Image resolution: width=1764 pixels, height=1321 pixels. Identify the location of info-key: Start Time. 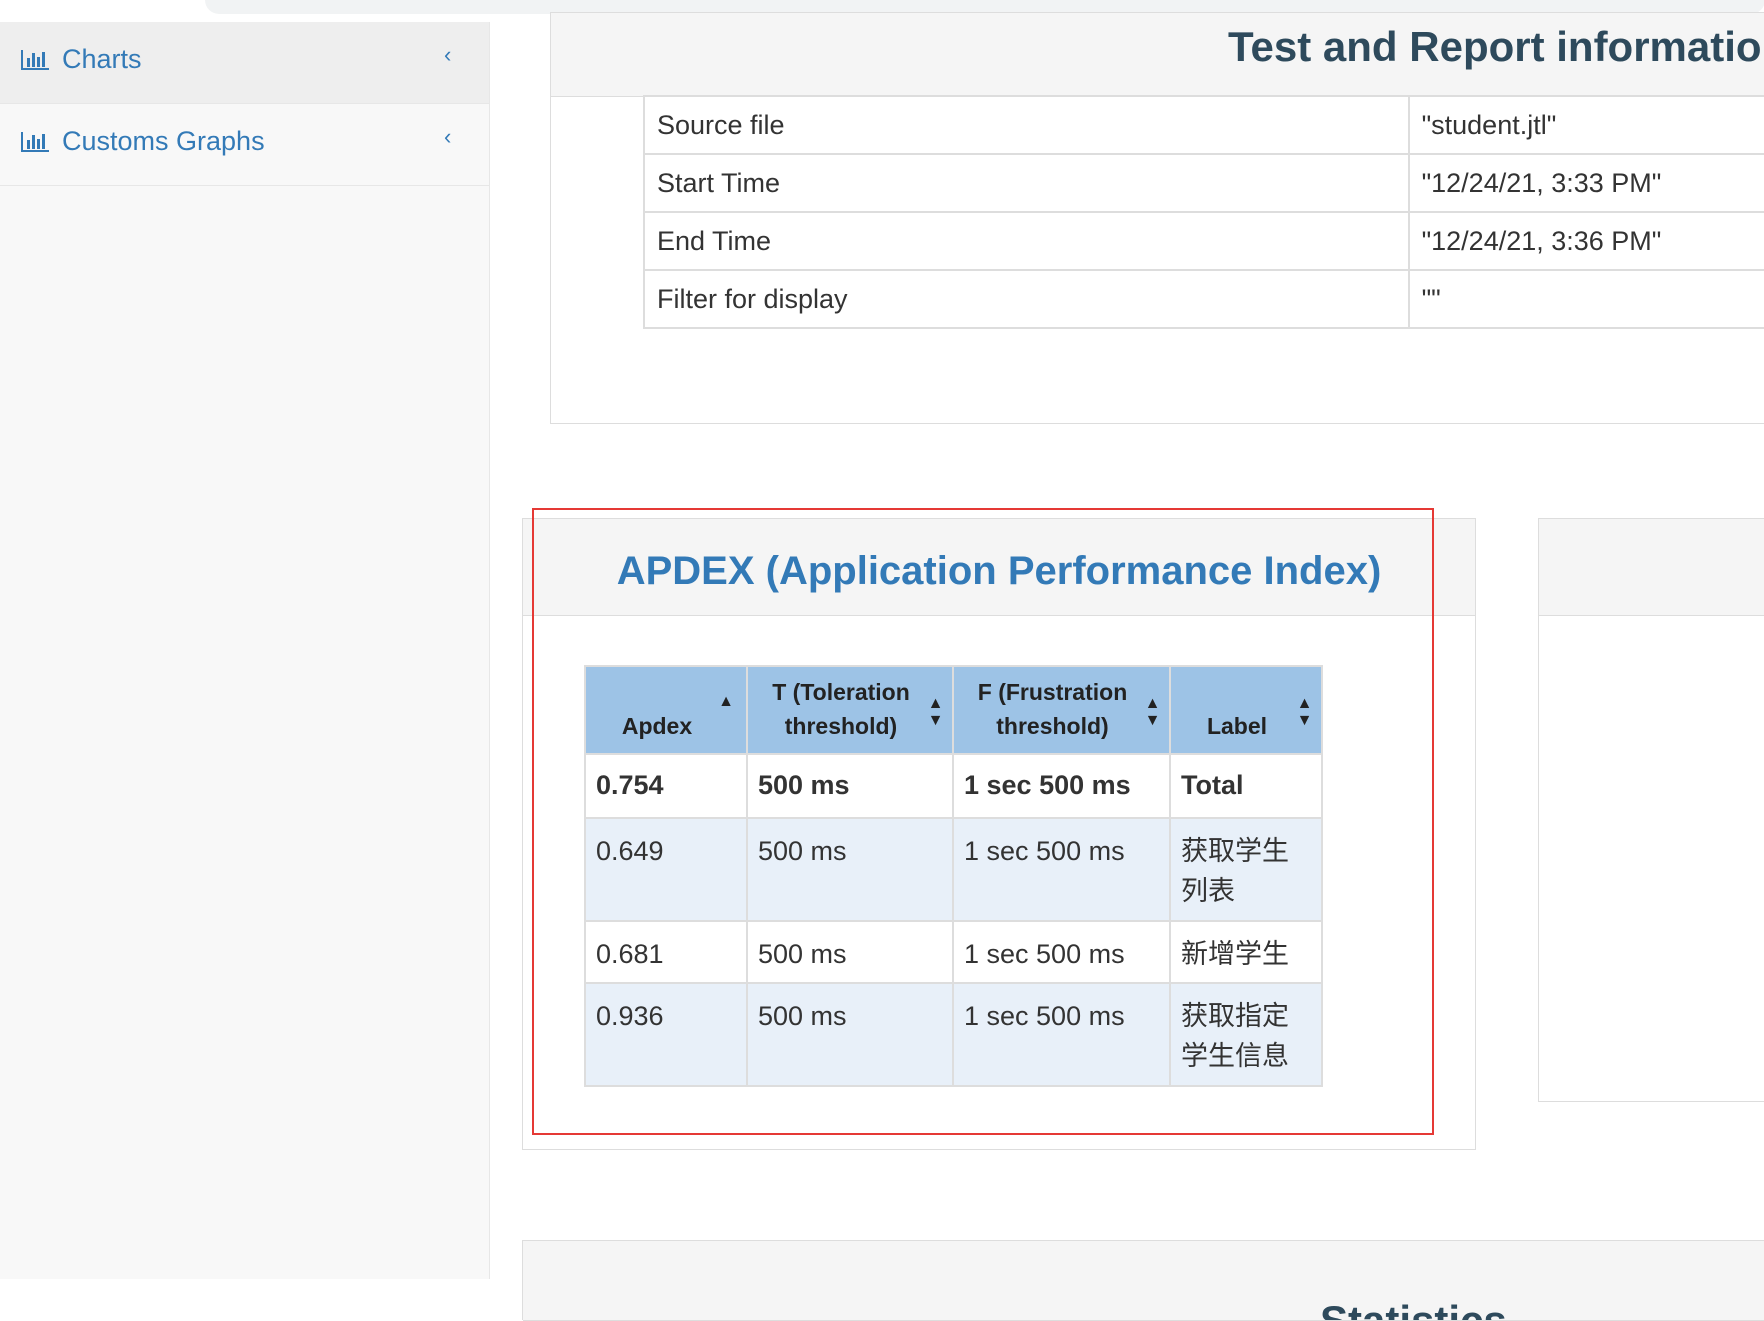
(1026, 183).